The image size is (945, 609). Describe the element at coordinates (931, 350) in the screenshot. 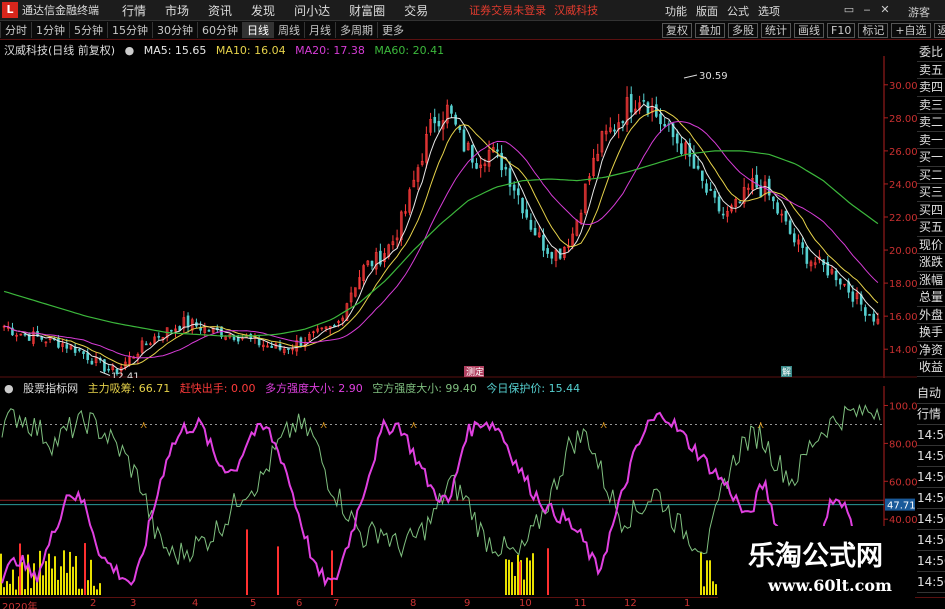

I see `side-panel-item: 净资` at that location.